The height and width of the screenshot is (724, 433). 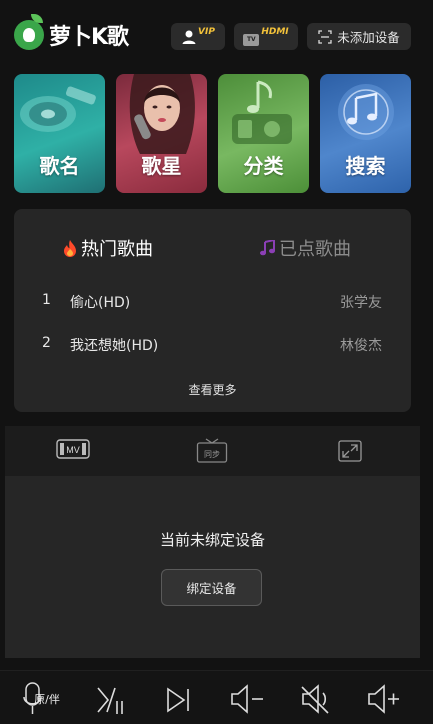 I want to click on category-label: 歌名, so click(x=59, y=166).